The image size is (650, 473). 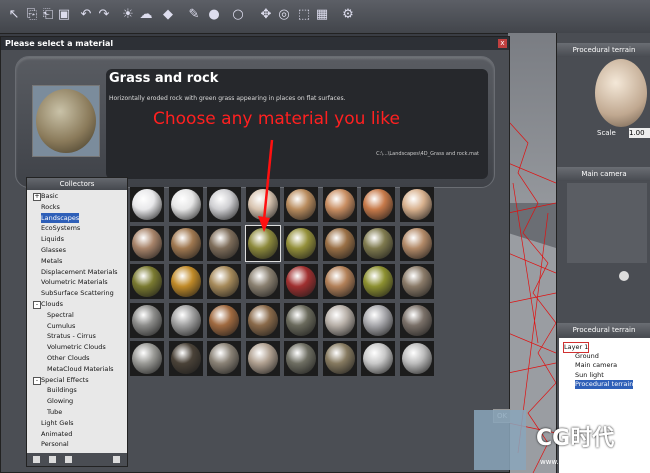 What do you see at coordinates (532, 253) in the screenshot?
I see `3d-viewport` at bounding box center [532, 253].